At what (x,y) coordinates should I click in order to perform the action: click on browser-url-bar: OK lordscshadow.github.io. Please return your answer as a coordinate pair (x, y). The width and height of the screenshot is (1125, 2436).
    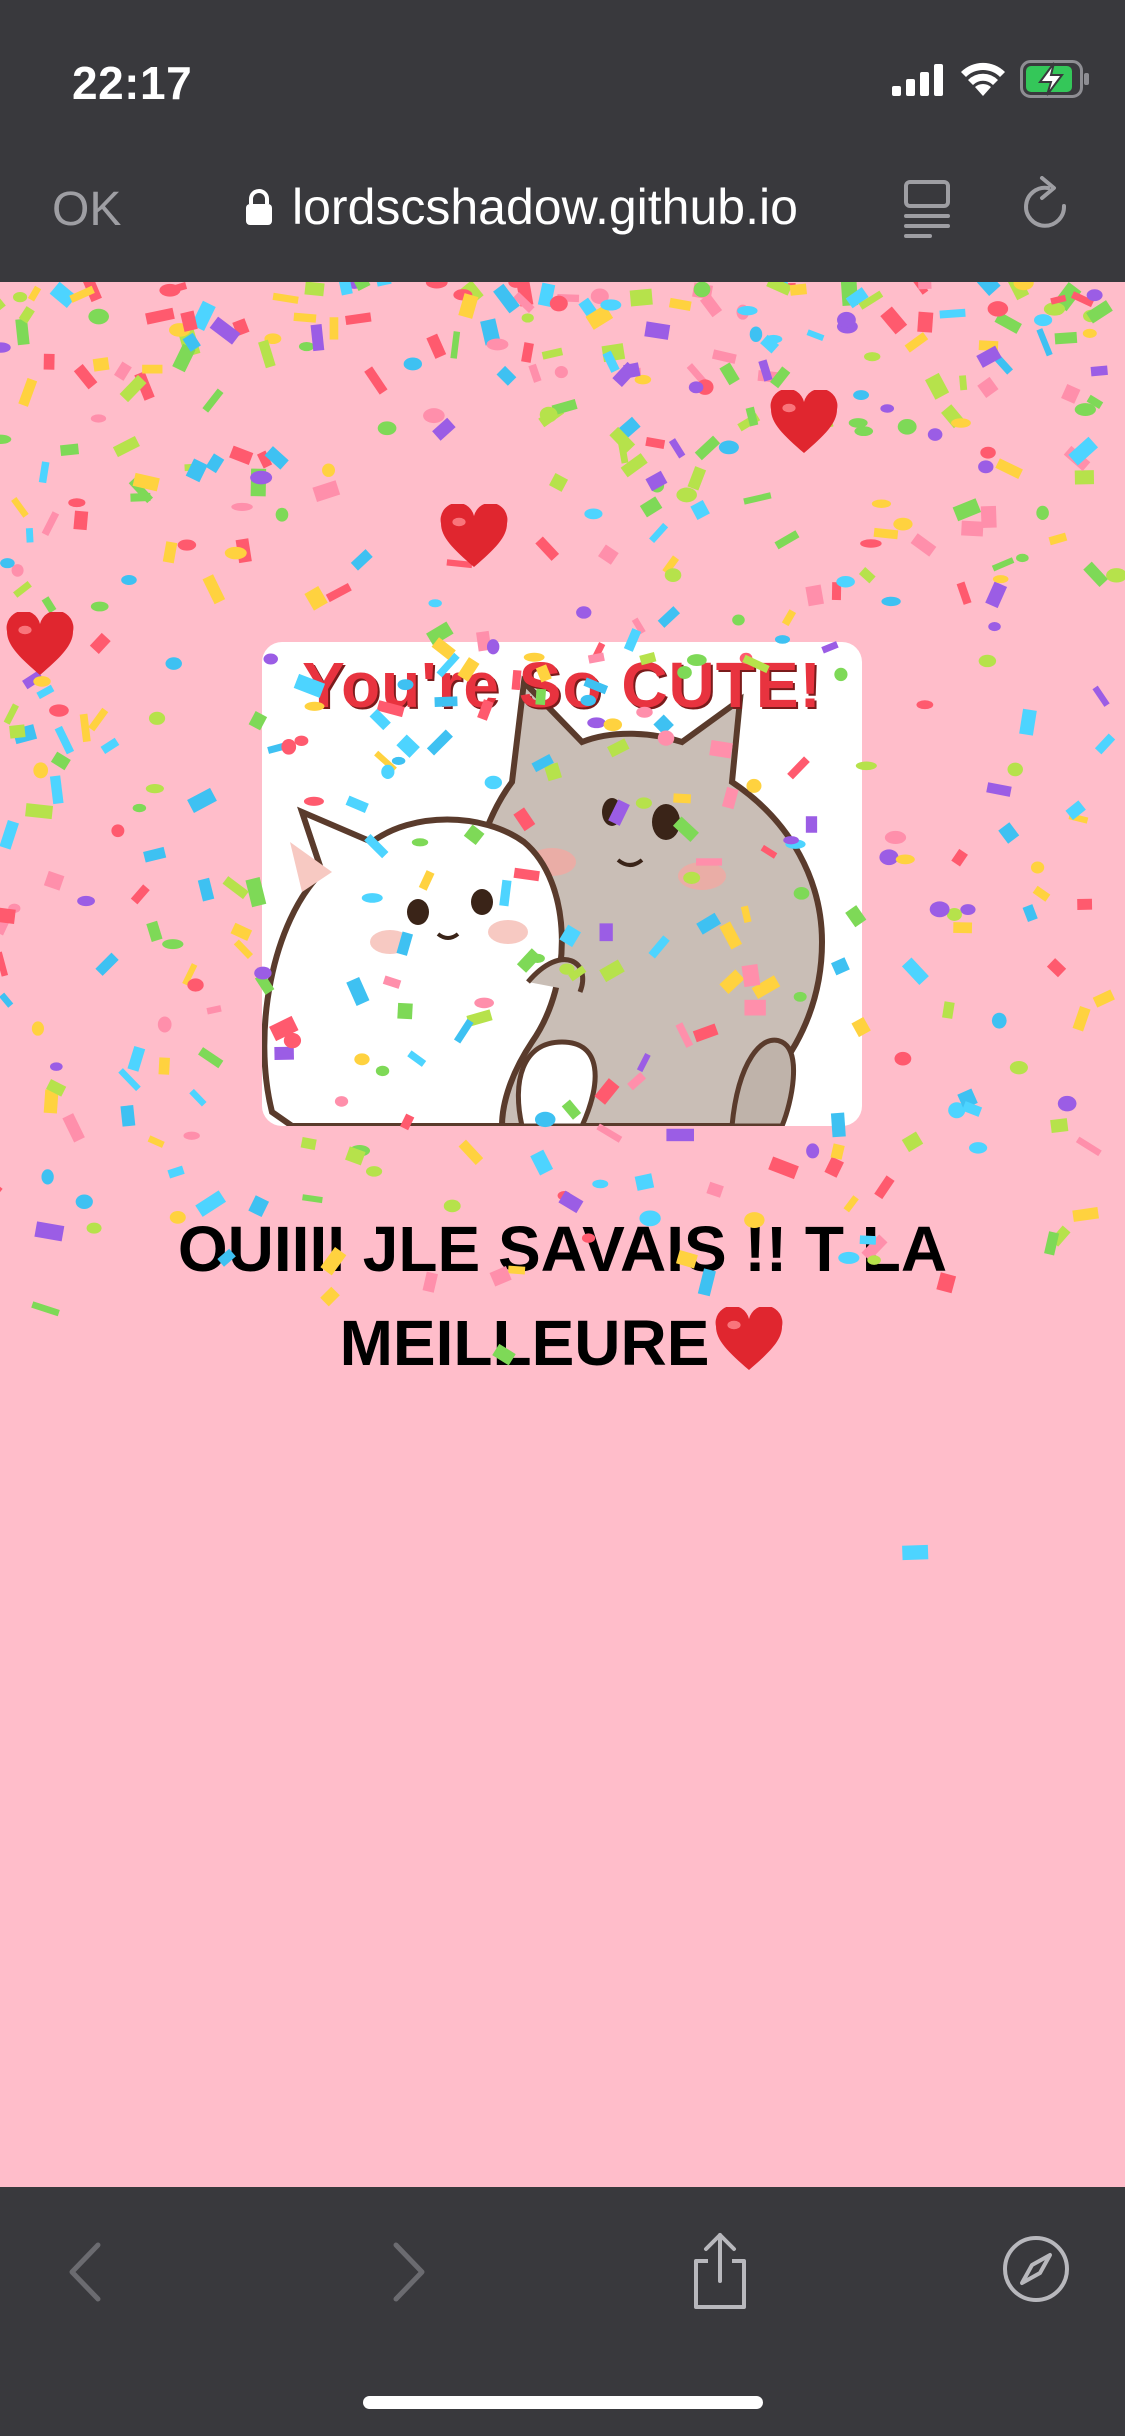
    Looking at the image, I should click on (562, 221).